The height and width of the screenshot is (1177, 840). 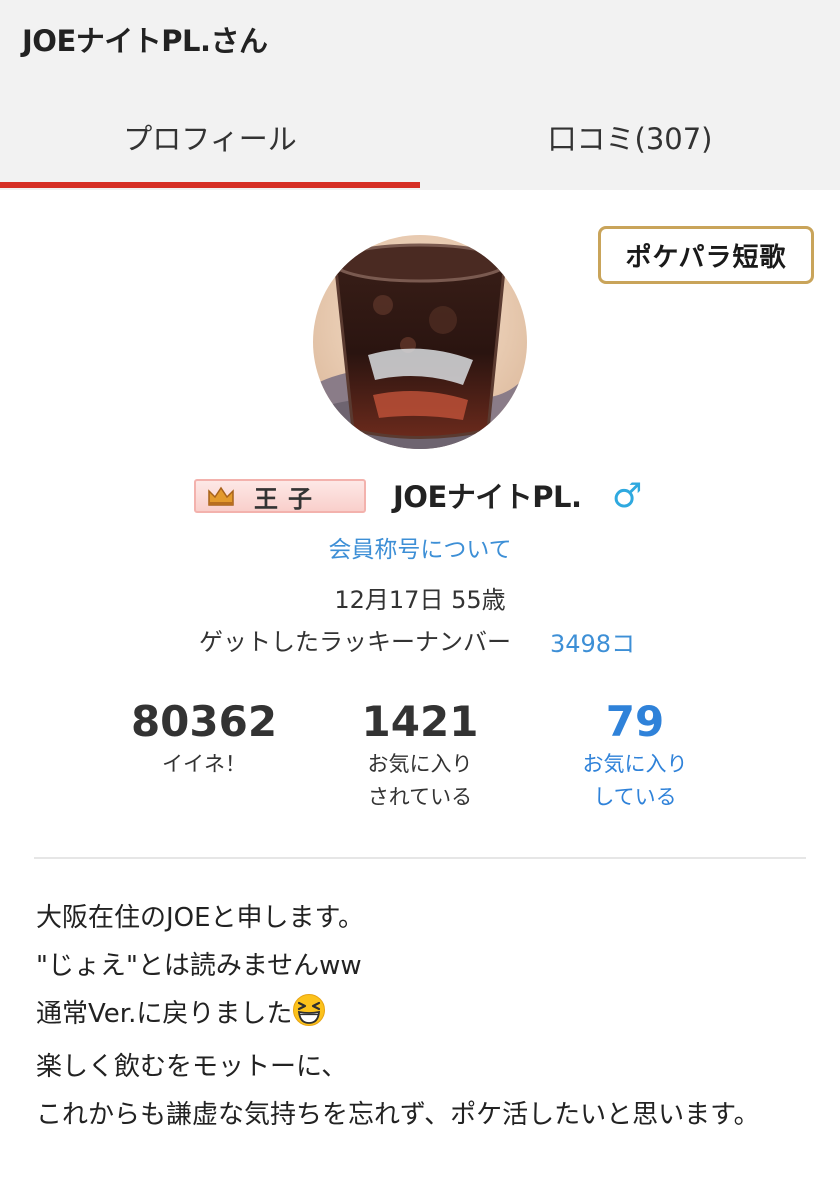 What do you see at coordinates (355, 642) in the screenshot?
I see `lucky-number-label: ゲットしたラッキーナンバー` at bounding box center [355, 642].